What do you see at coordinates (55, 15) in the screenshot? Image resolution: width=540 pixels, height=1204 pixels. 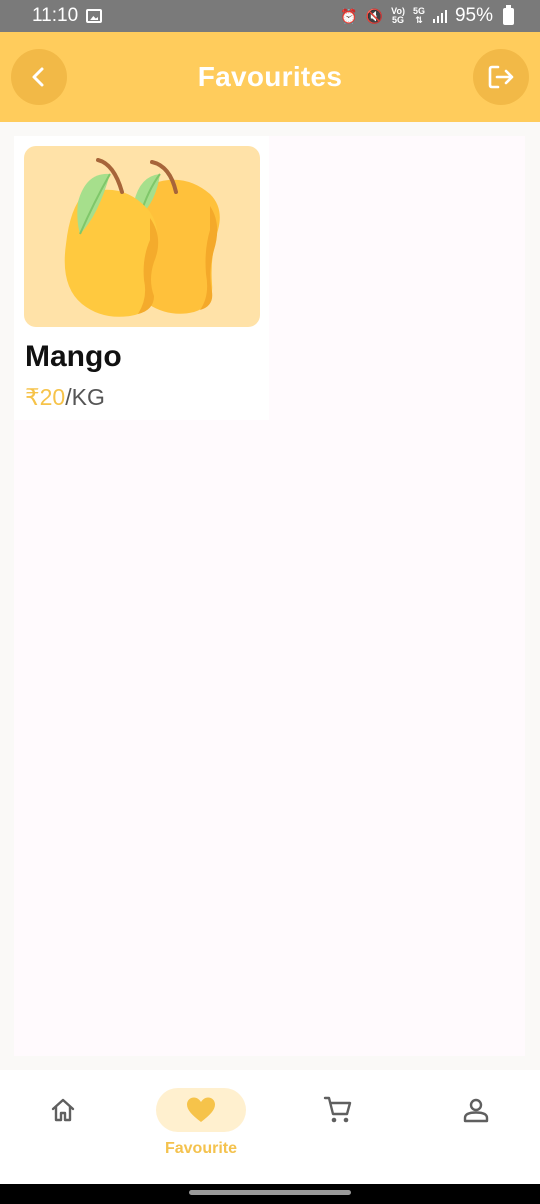 I see `status-time: 11:10` at bounding box center [55, 15].